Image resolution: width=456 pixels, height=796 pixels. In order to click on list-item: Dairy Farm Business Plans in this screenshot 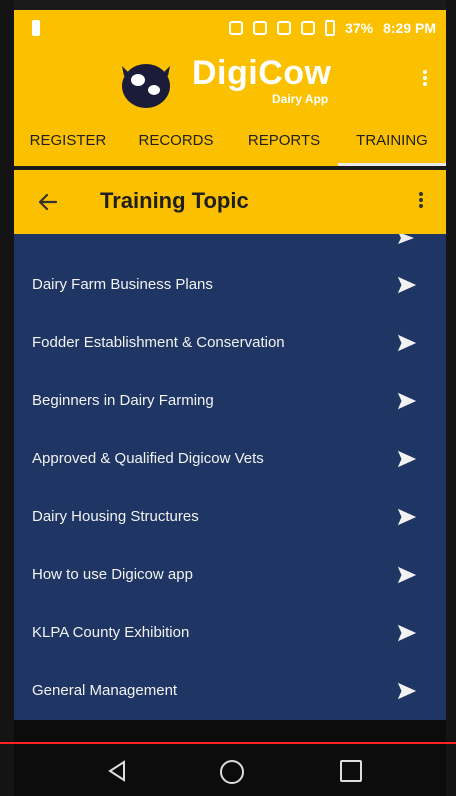, I will do `click(230, 287)`.